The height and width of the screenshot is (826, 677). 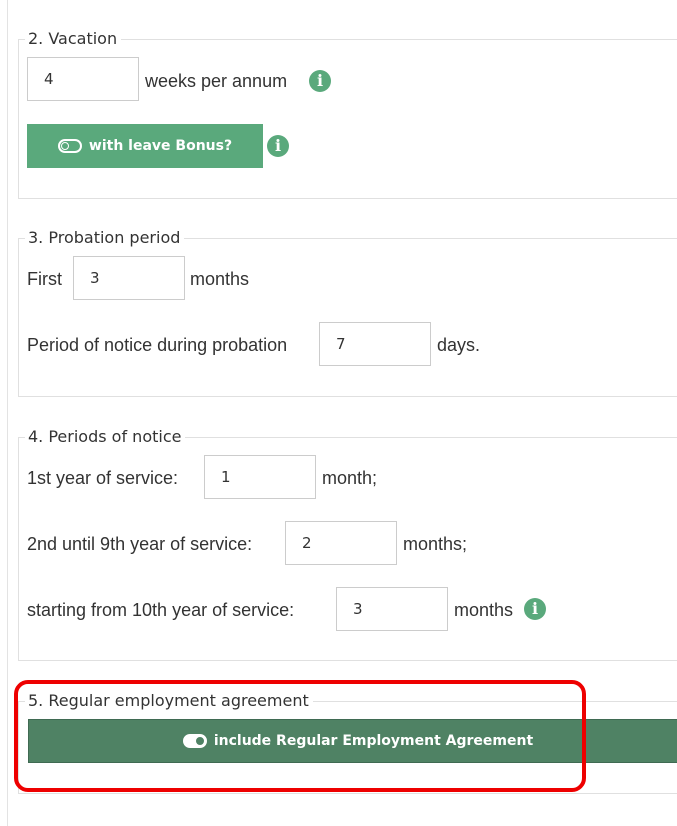 I want to click on notice-legend: 4. Periods of notice, so click(x=105, y=436).